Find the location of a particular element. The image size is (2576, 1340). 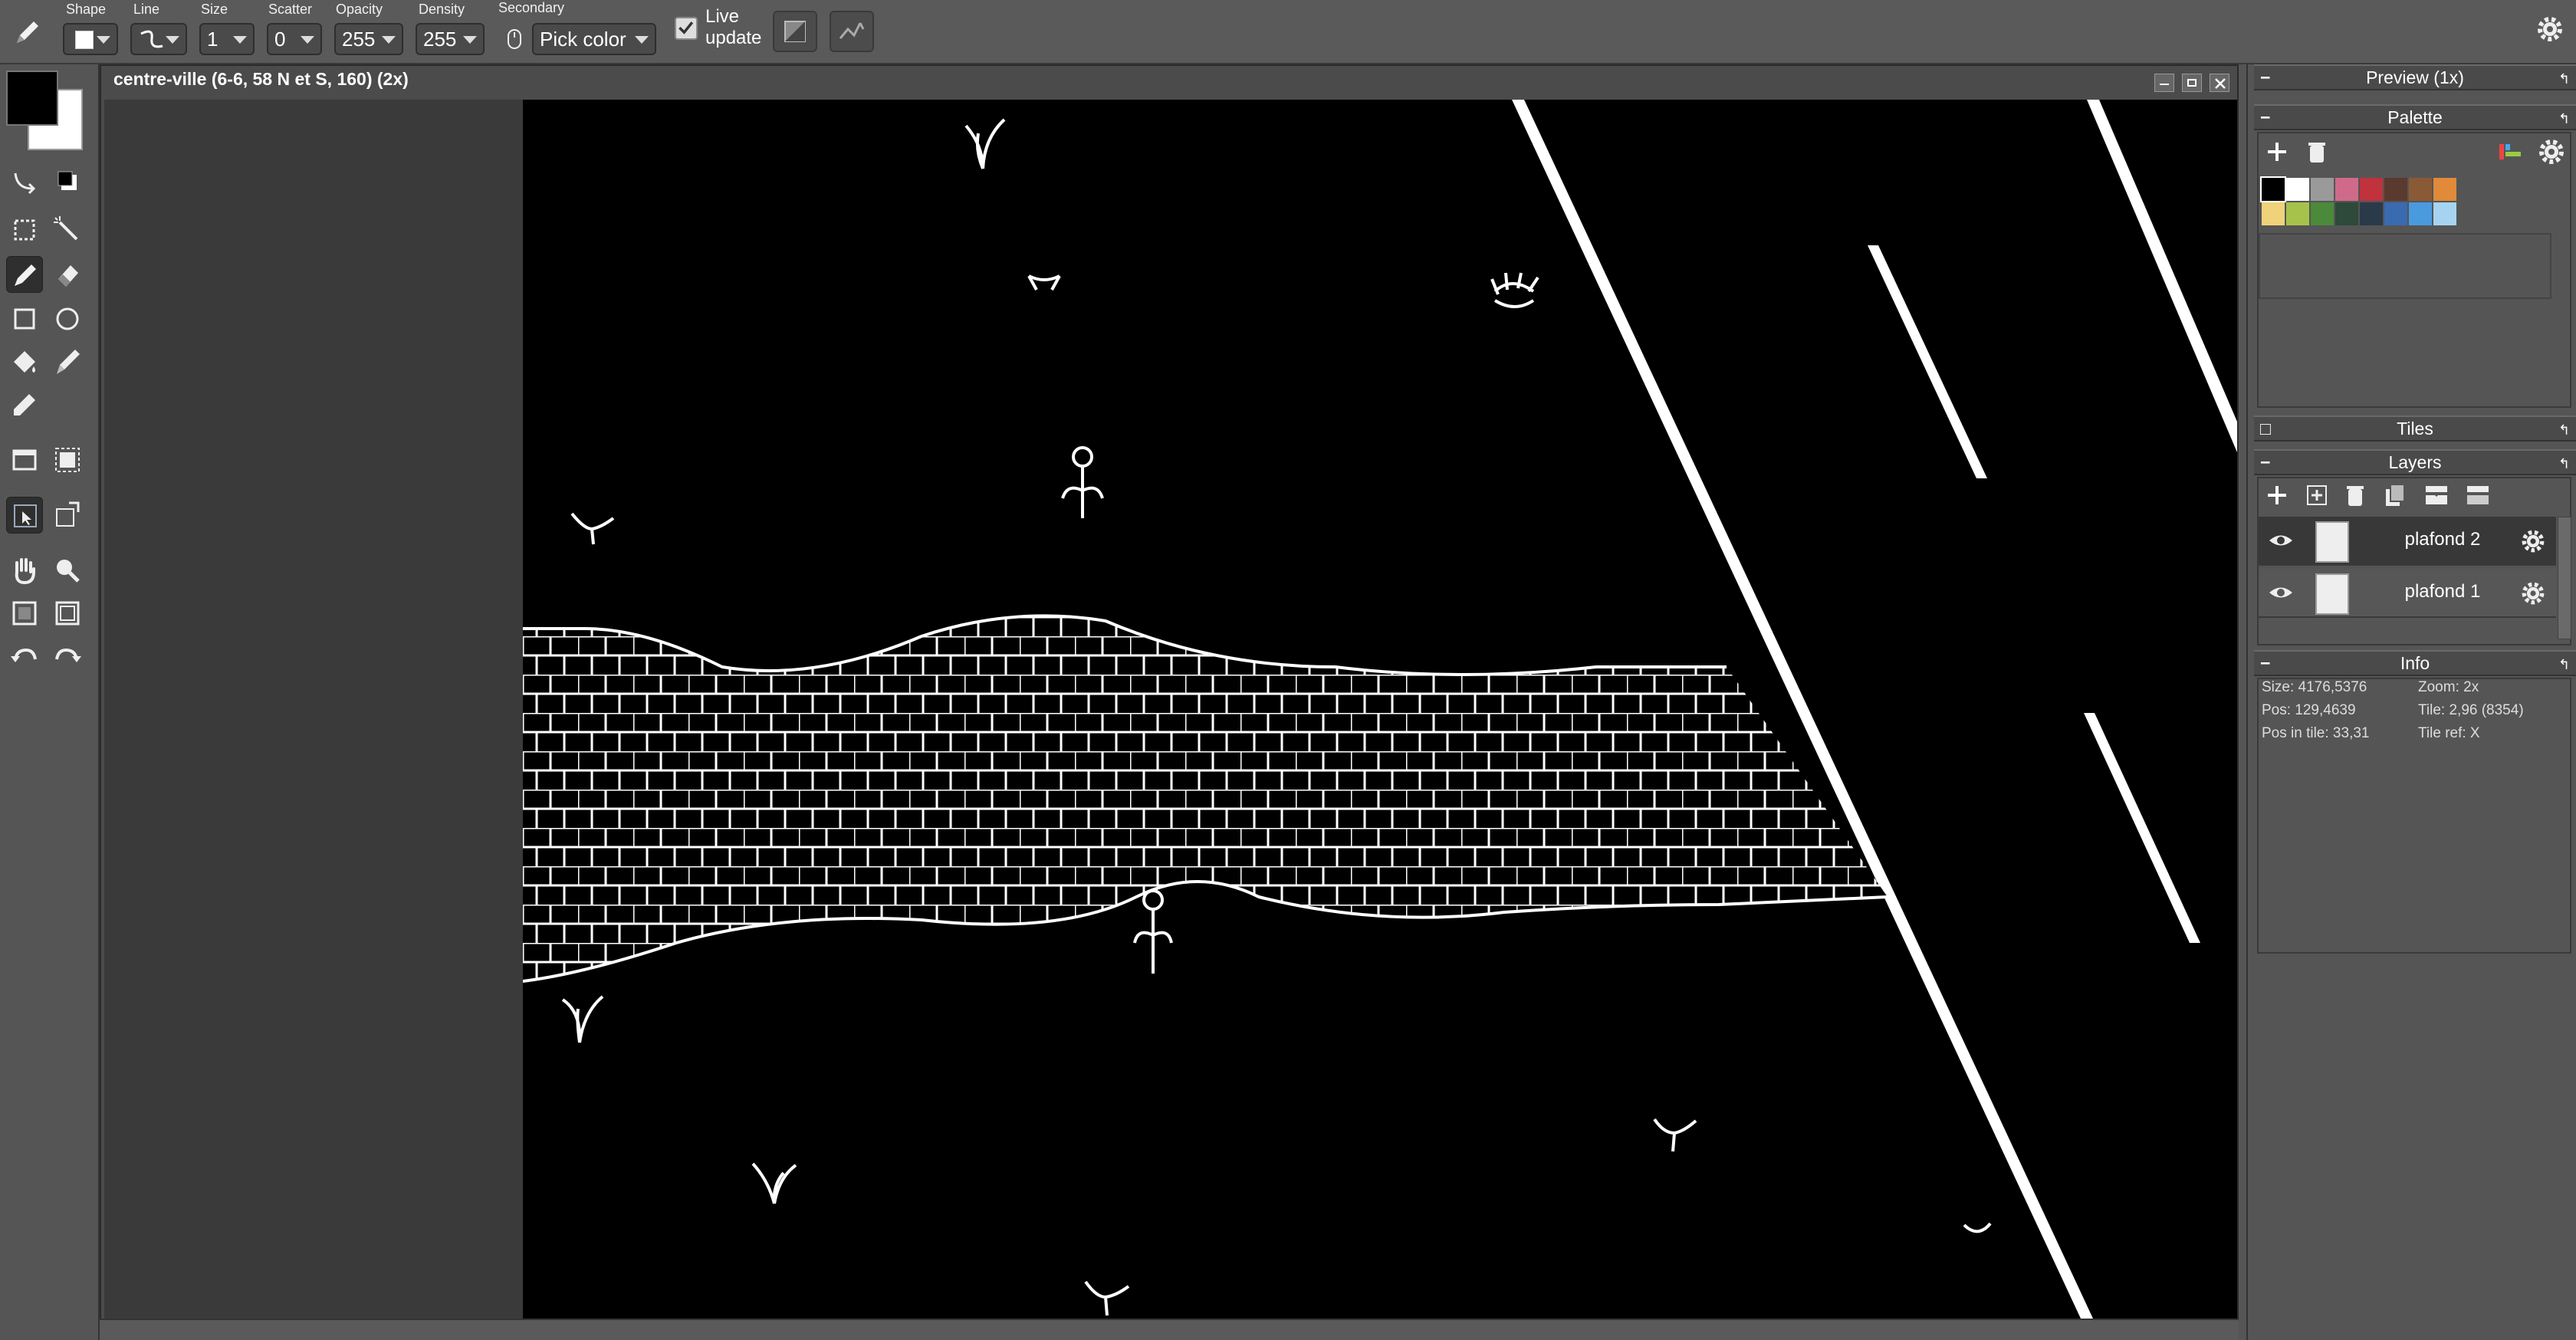

palette-gradient-icon is located at coordinates (2510, 151).